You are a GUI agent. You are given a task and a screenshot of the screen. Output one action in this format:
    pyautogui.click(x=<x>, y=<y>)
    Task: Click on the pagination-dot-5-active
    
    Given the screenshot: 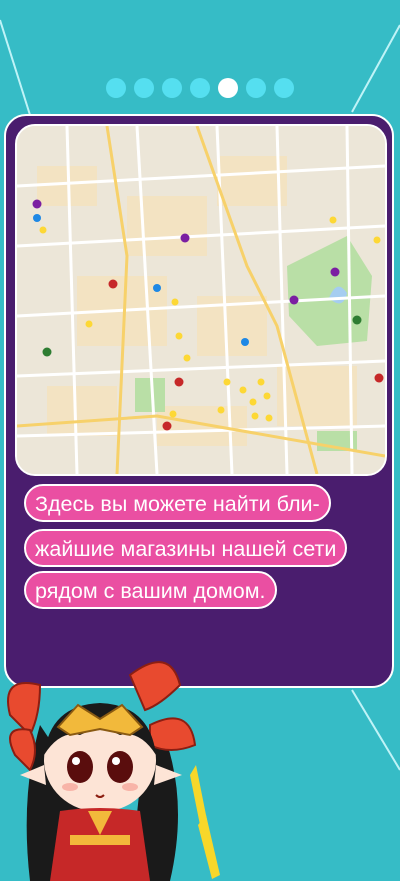 What is the action you would take?
    pyautogui.click(x=228, y=88)
    